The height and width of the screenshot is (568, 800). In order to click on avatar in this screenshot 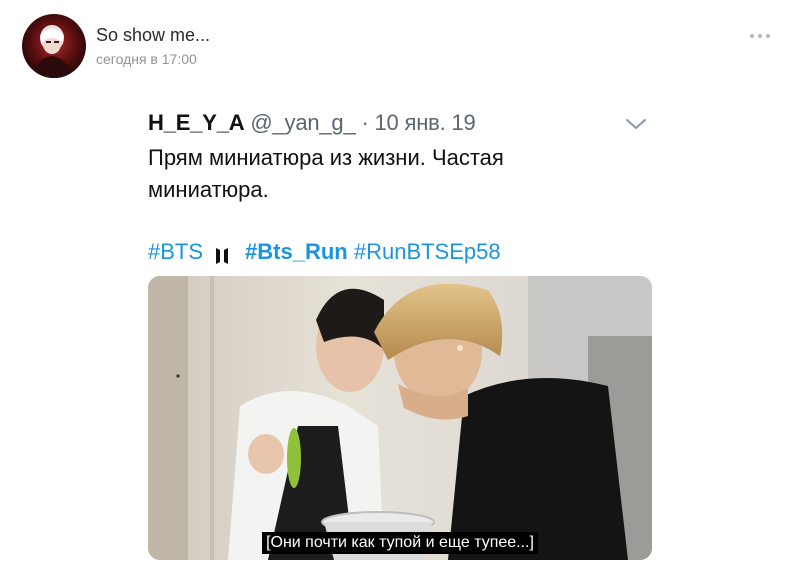, I will do `click(54, 46)`.